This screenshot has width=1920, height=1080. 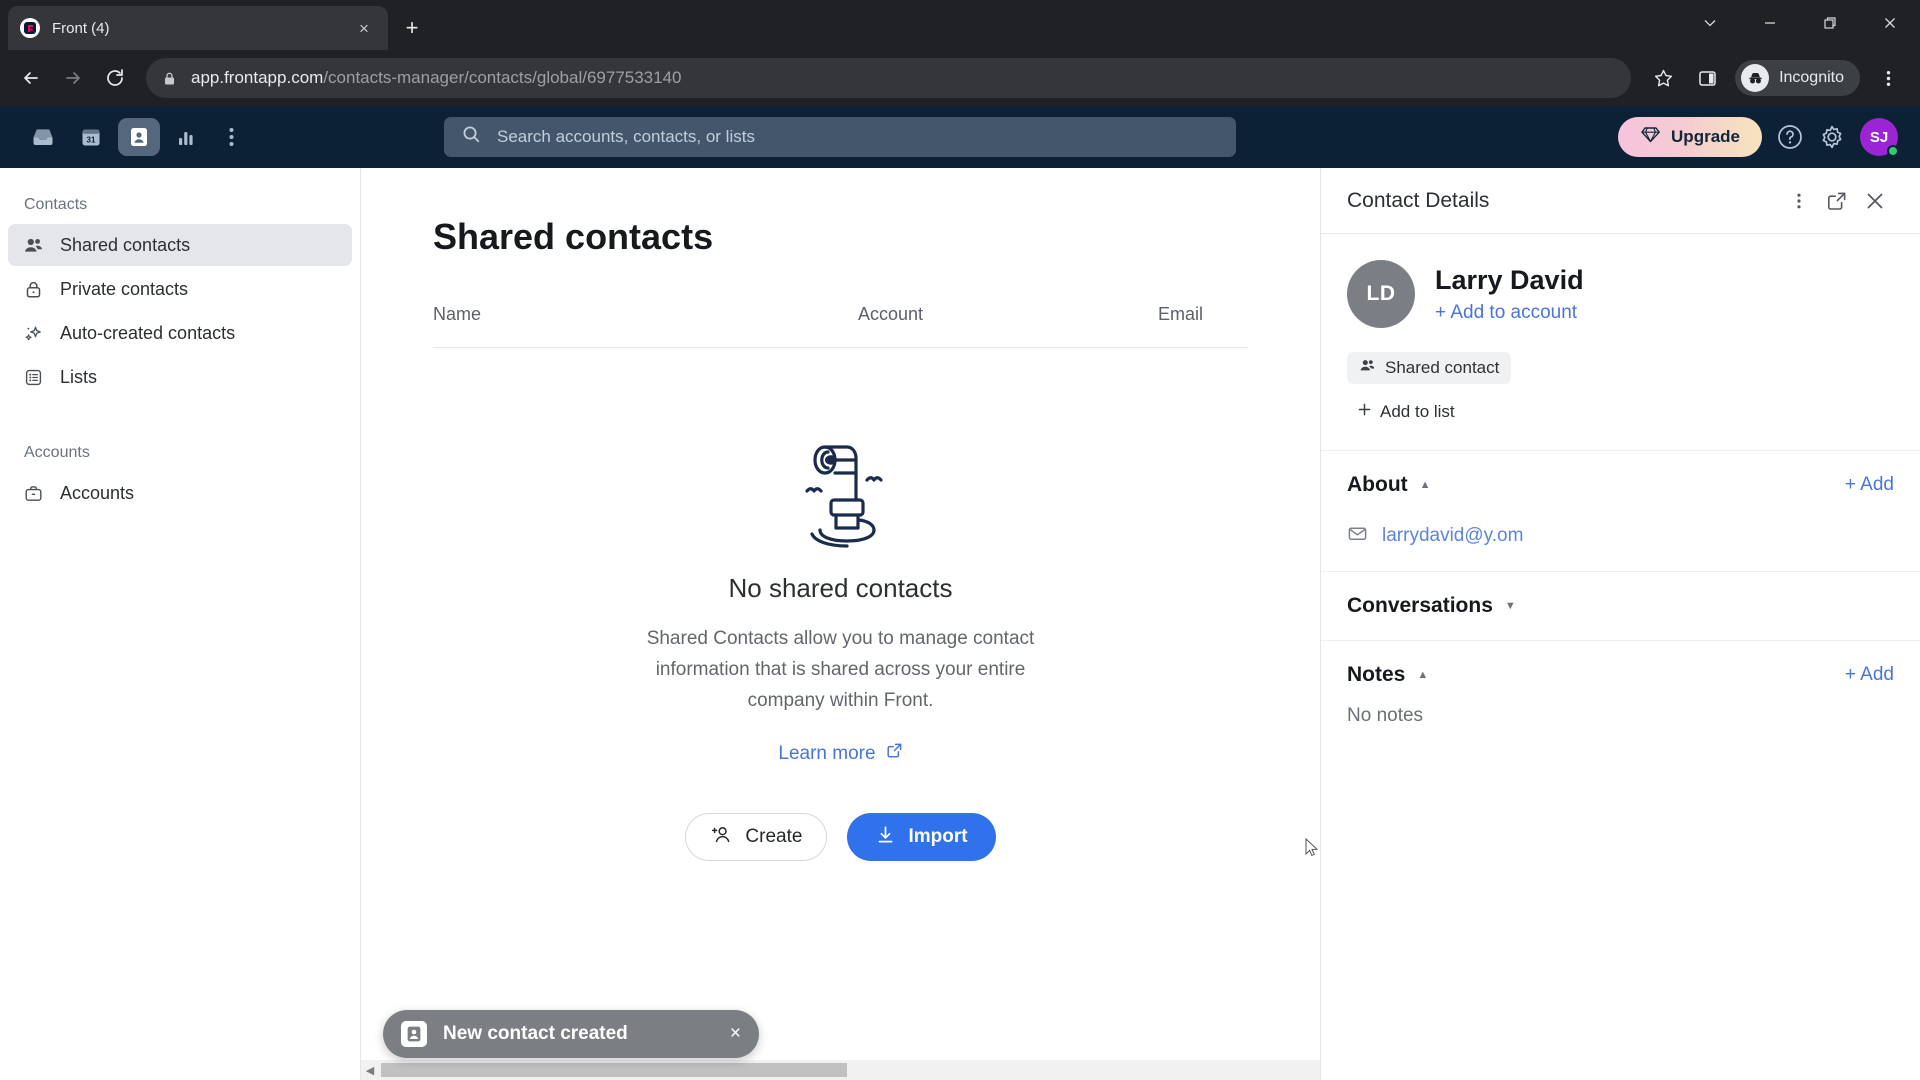 What do you see at coordinates (1620, 675) in the screenshot?
I see `section-notes-header: Notes ▲ + Add` at bounding box center [1620, 675].